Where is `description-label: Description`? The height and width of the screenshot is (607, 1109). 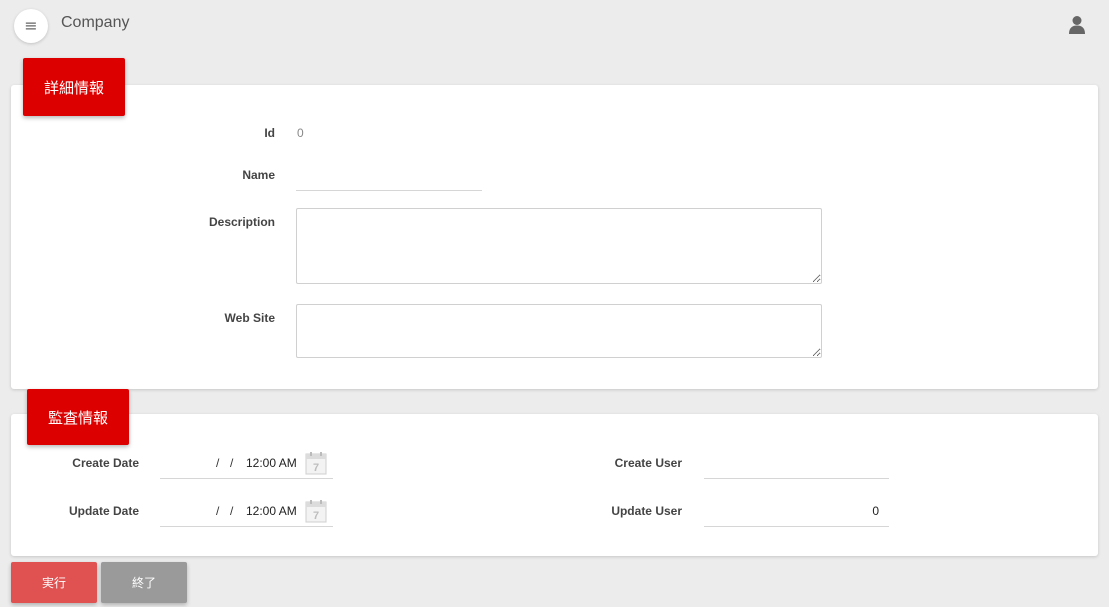
description-label: Description is located at coordinates (241, 222).